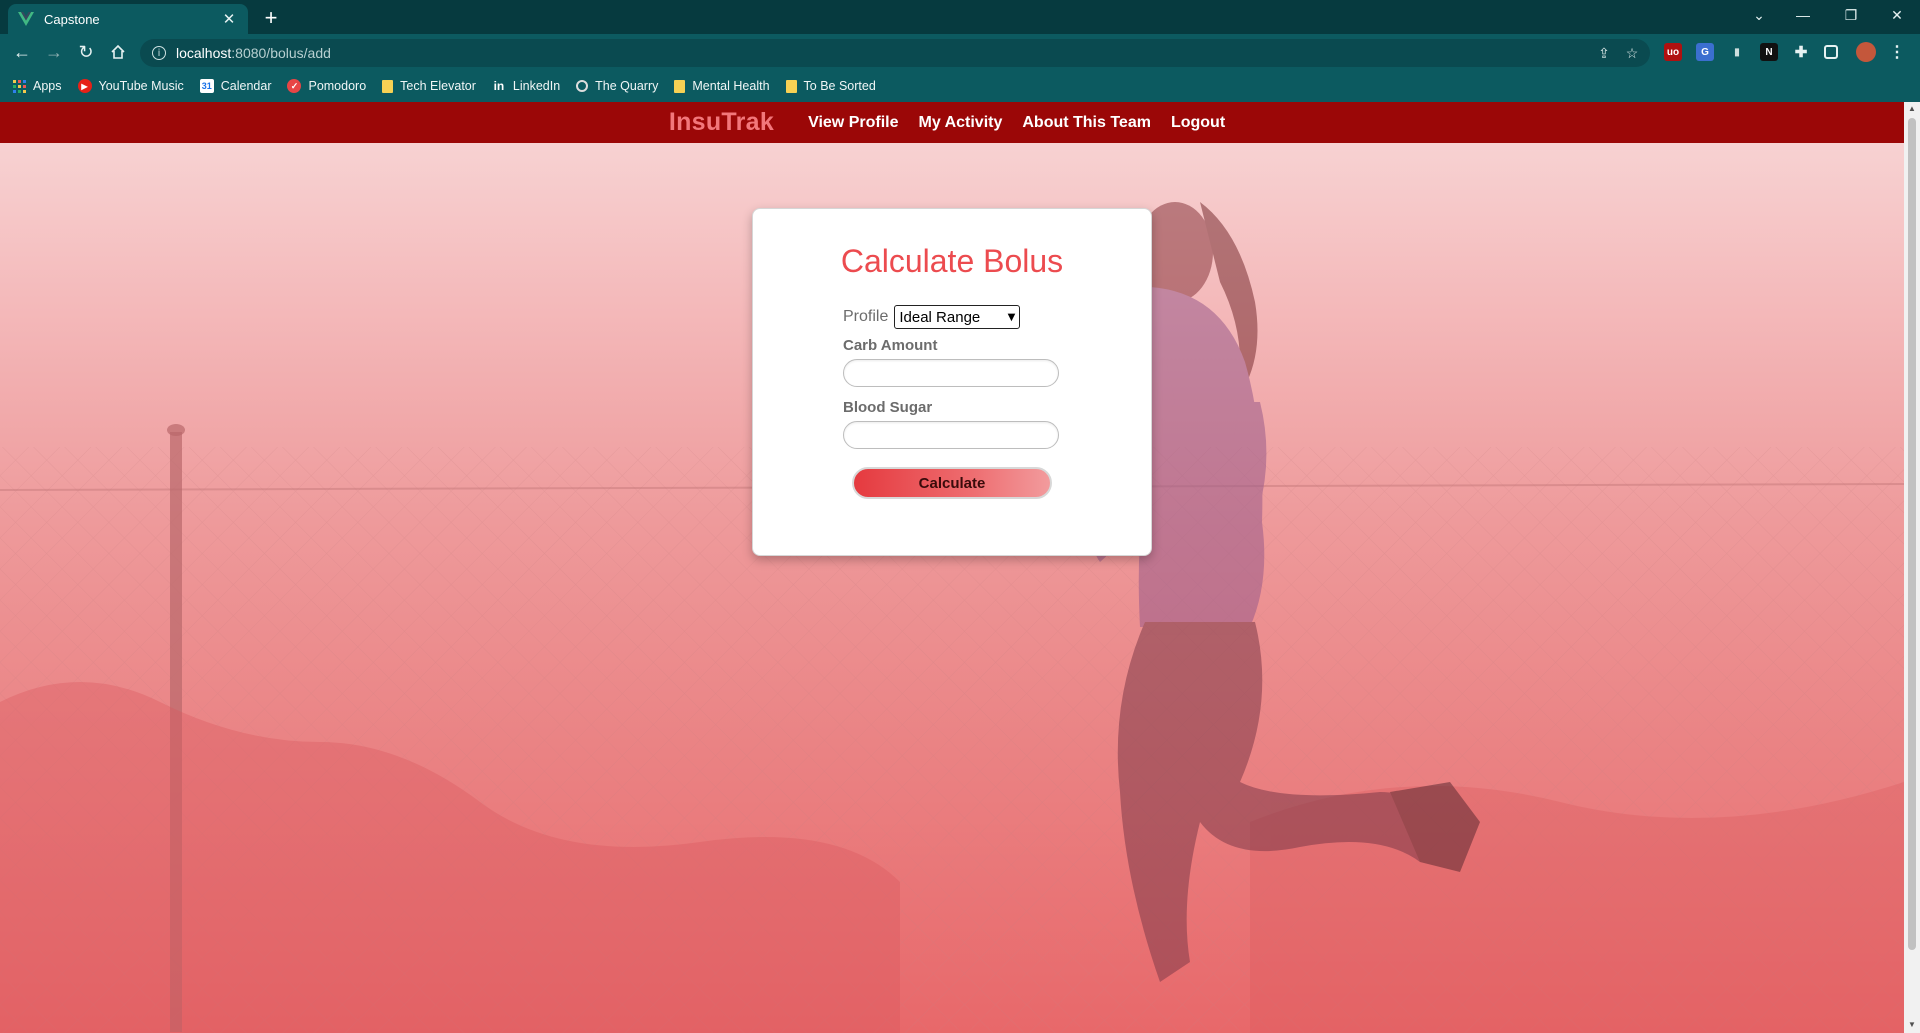 This screenshot has width=1920, height=1033. Describe the element at coordinates (1604, 53) in the screenshot. I see `share-icon: ⇪` at that location.